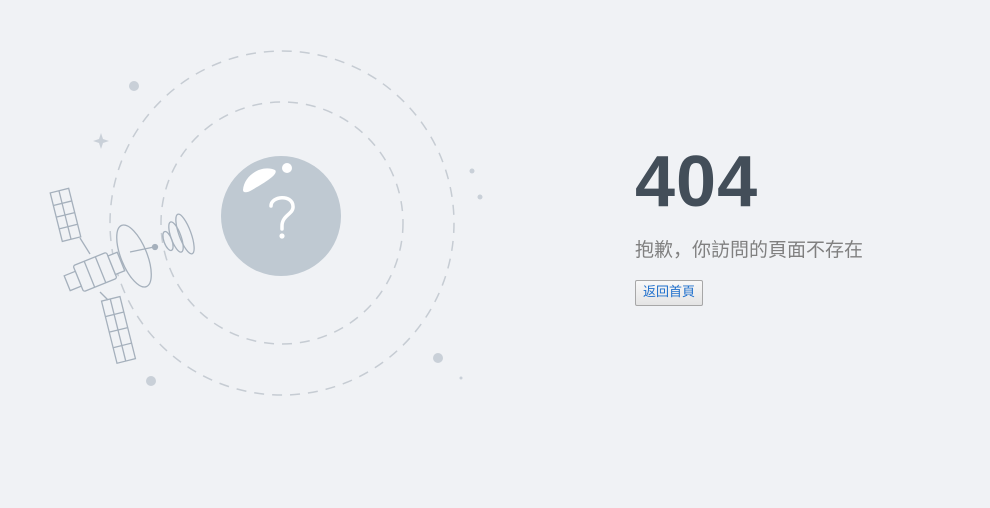 This screenshot has height=508, width=990. What do you see at coordinates (122, 276) in the screenshot?
I see `satellite-icon` at bounding box center [122, 276].